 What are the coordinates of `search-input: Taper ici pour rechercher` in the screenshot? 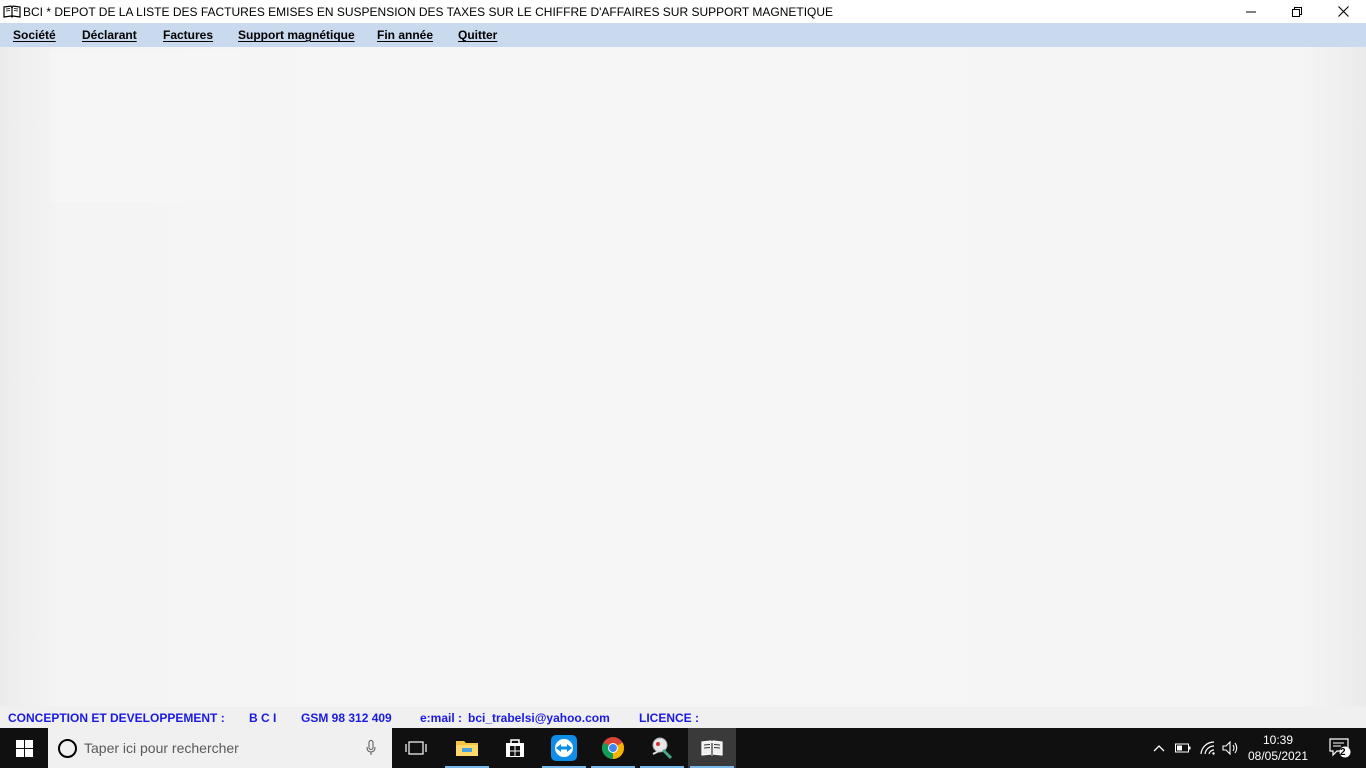 It's located at (161, 748).